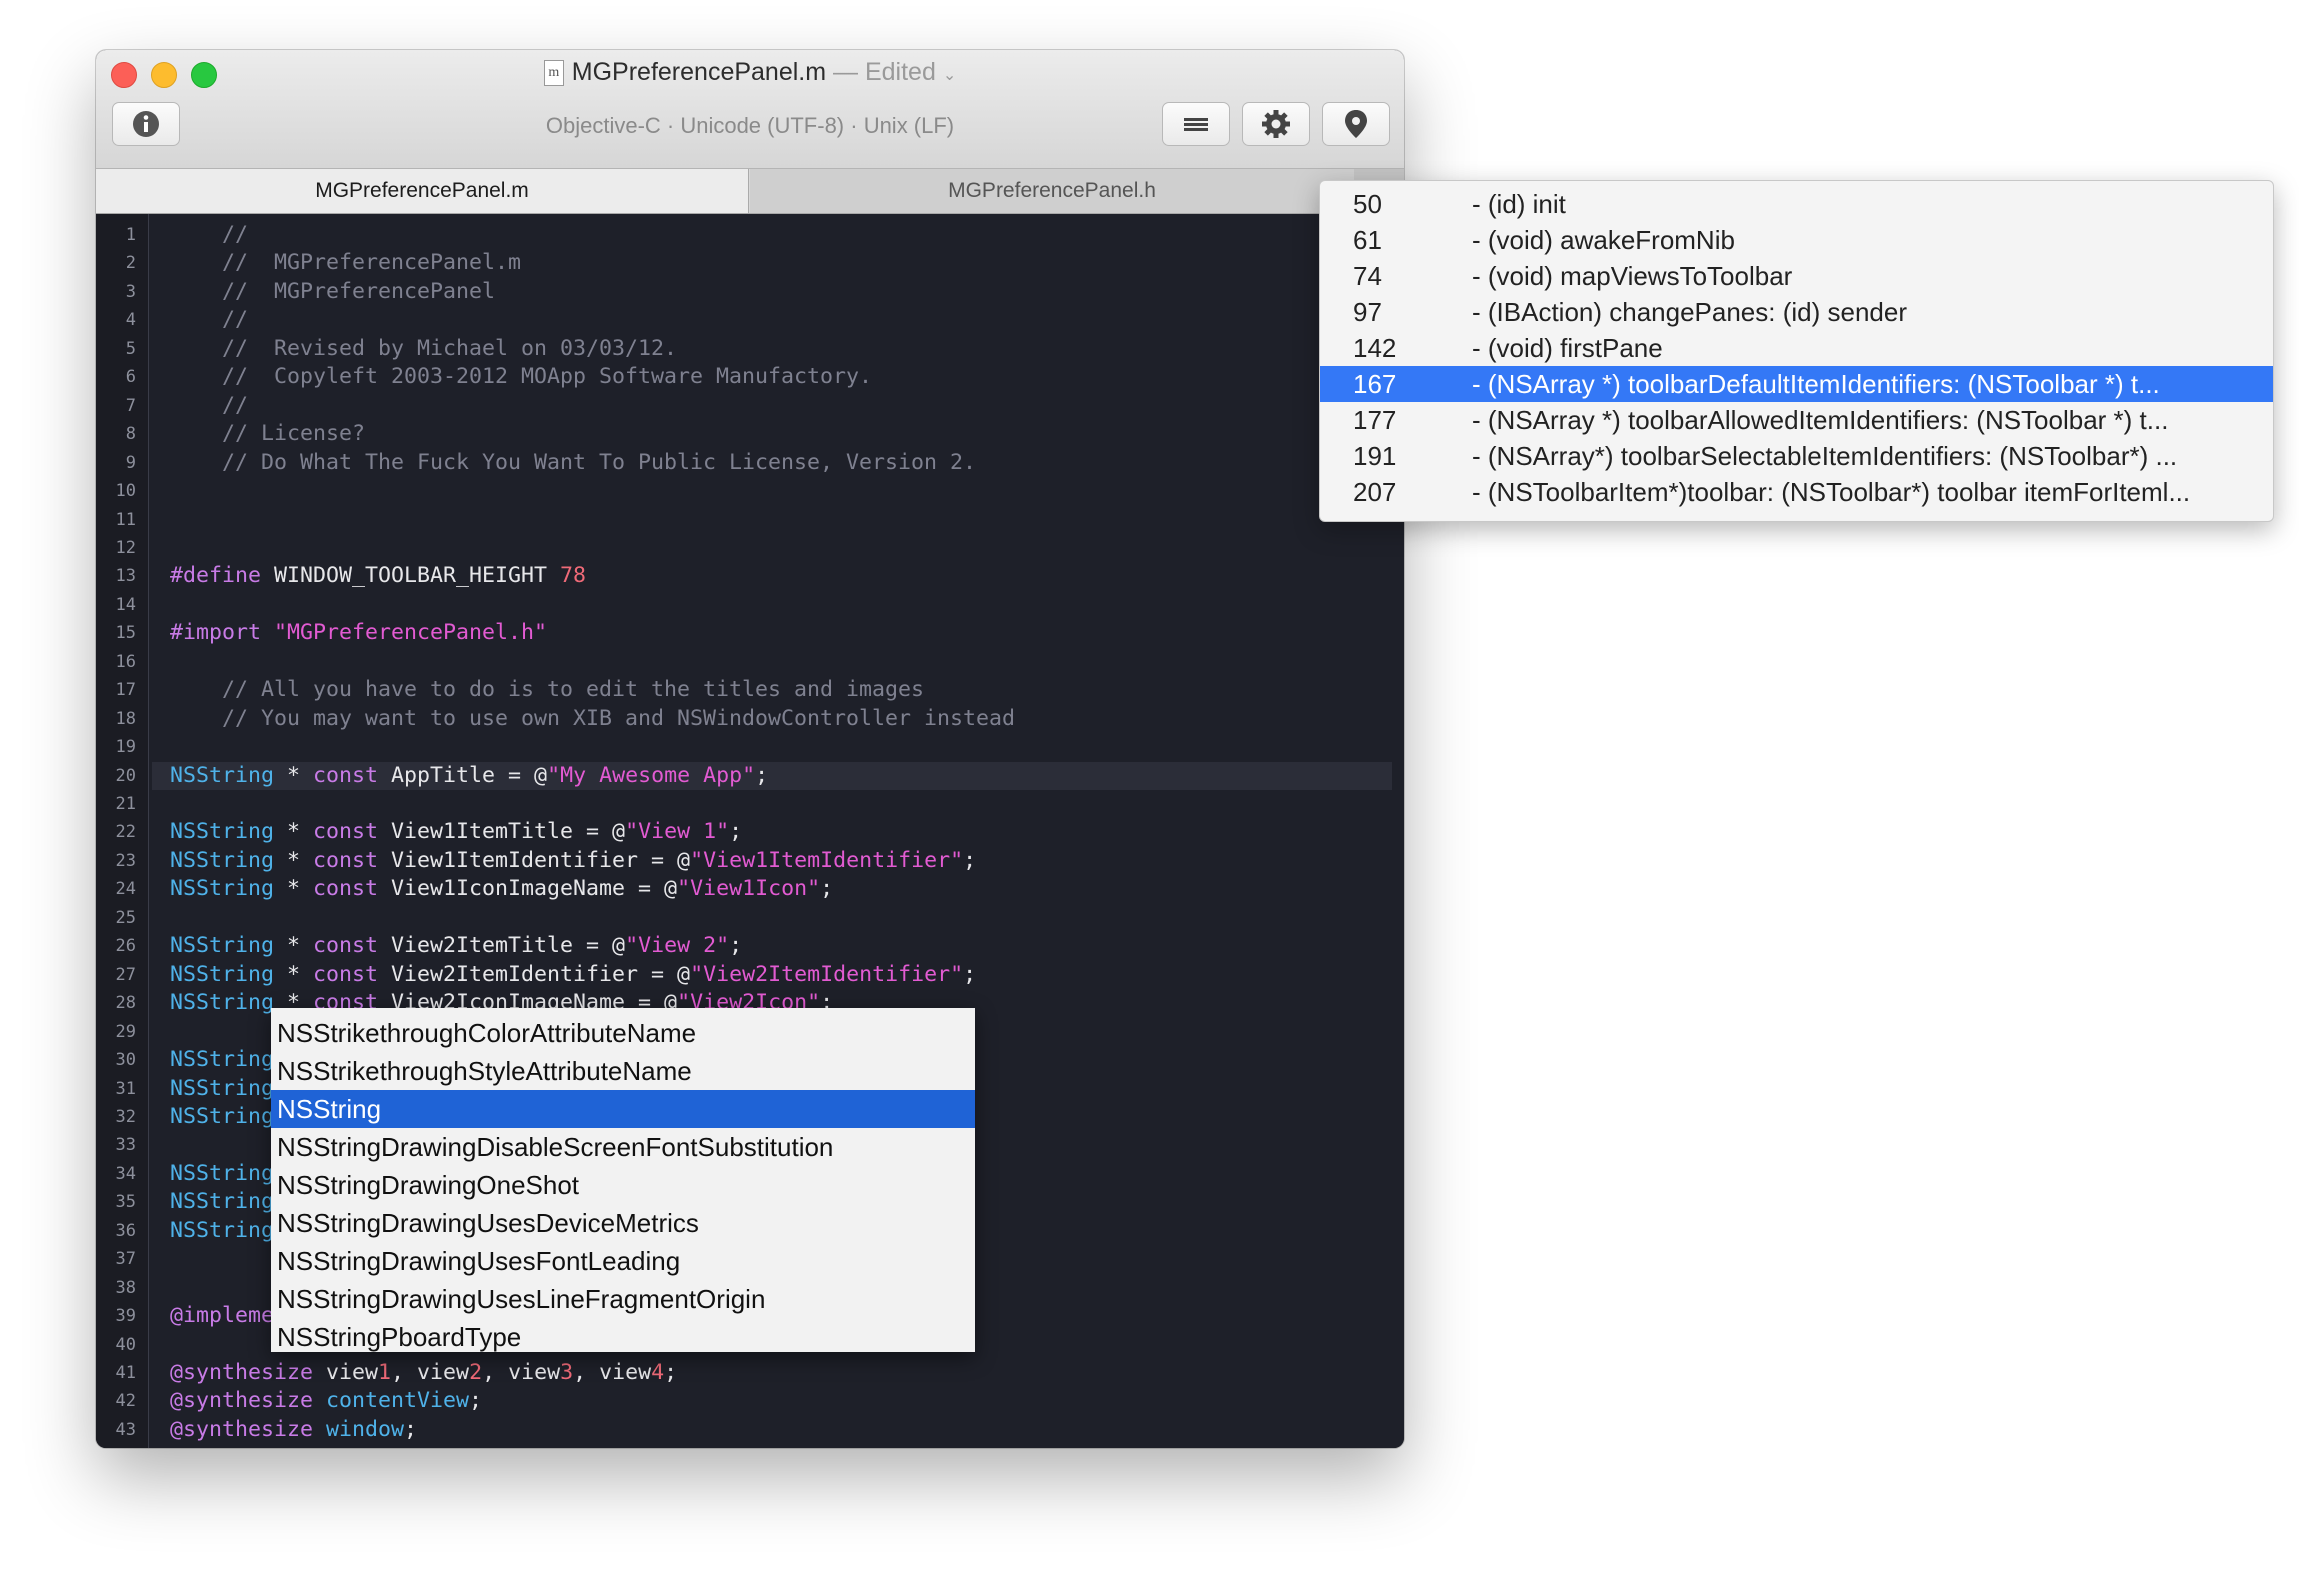 This screenshot has width=2299, height=1596. Describe the element at coordinates (623, 1299) in the screenshot. I see `autocomplete-item: NSStringDrawingUsesLineFragmentOrigin` at that location.